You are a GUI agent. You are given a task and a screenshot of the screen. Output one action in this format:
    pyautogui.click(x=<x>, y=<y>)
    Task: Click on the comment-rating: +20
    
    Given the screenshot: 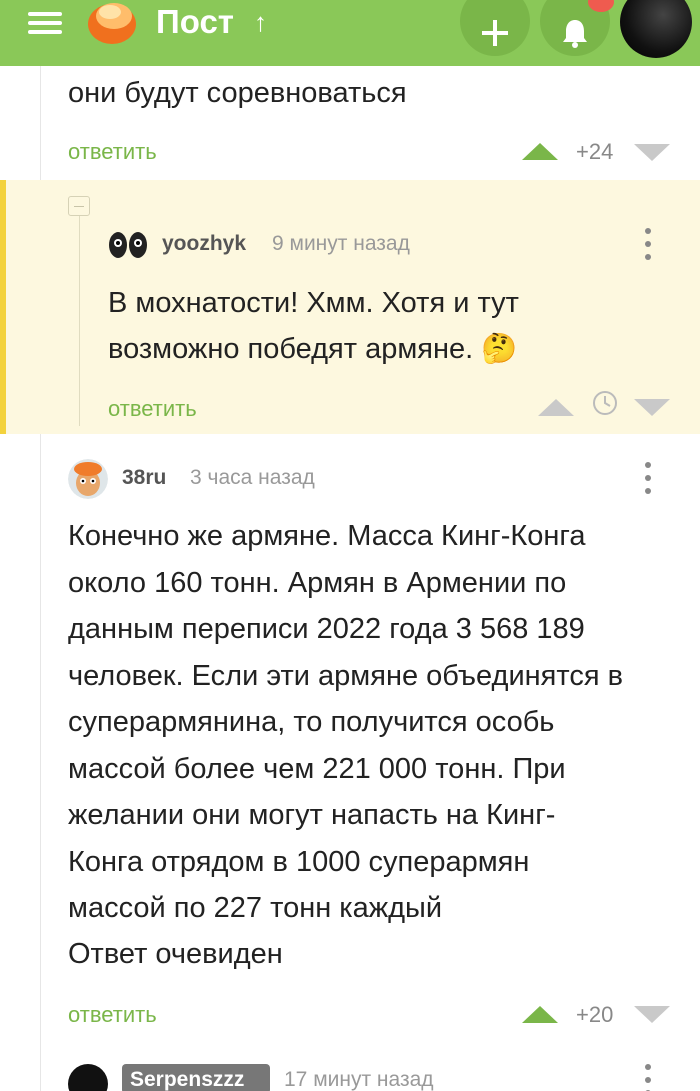 What is the action you would take?
    pyautogui.click(x=595, y=1014)
    